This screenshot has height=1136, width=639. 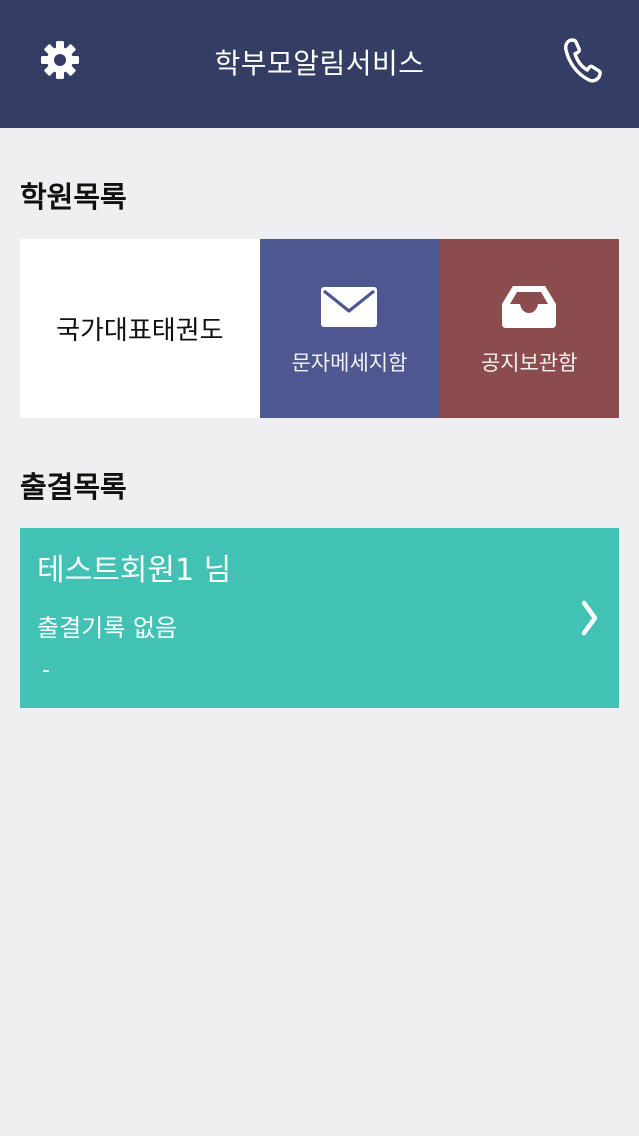 I want to click on attendance-list-heading: 출결목록, so click(x=73, y=487).